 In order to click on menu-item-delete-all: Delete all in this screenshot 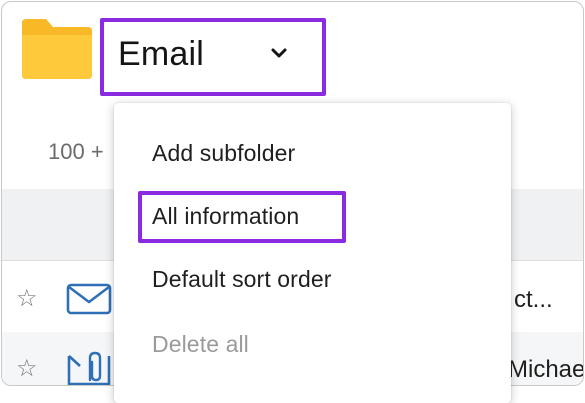, I will do `click(200, 344)`.